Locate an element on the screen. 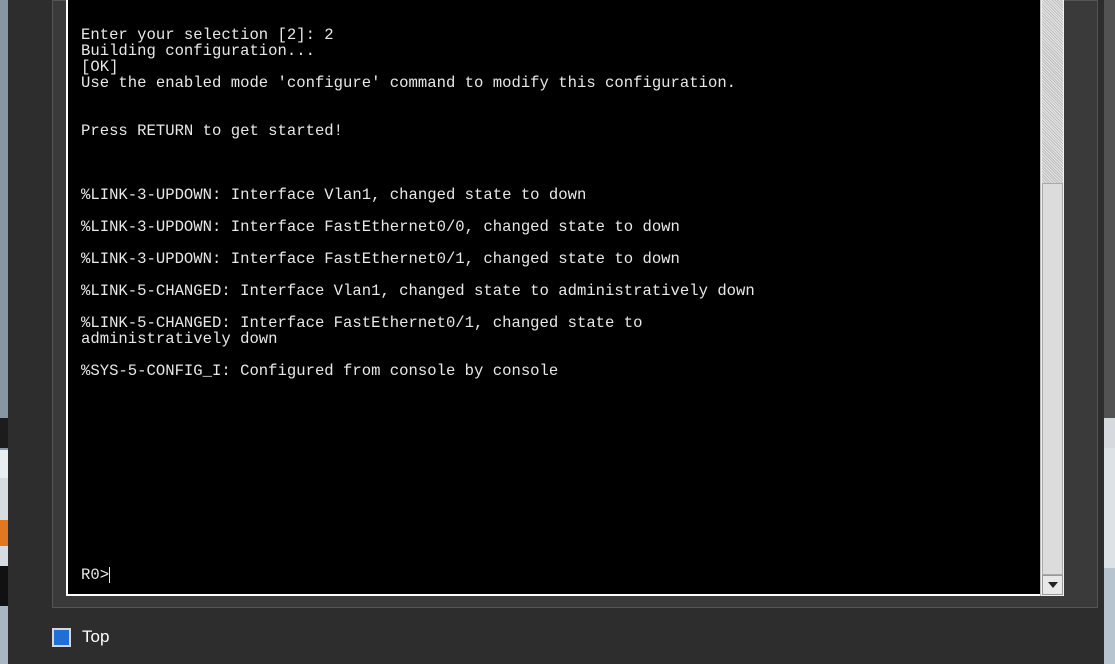 The height and width of the screenshot is (664, 1115). terminal-scrollbar is located at coordinates (1052, 298).